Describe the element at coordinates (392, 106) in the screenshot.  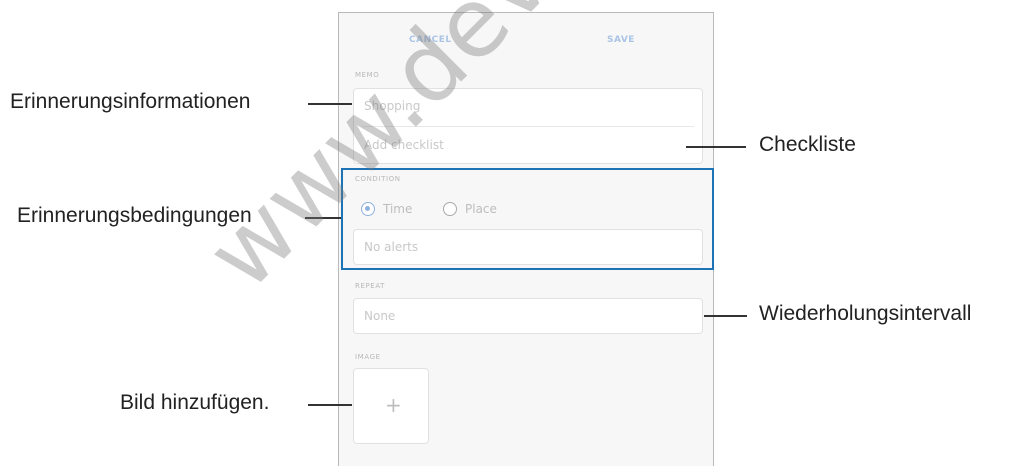
I see `title-field: Shopping` at that location.